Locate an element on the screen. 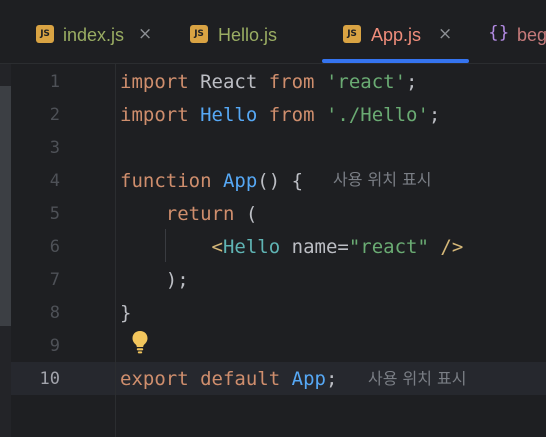 The width and height of the screenshot is (546, 437). code-line: 8} is located at coordinates (273, 313).